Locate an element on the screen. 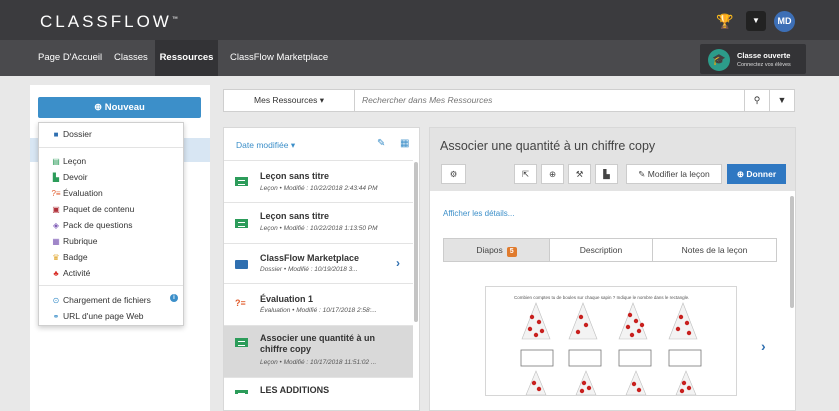 Image resolution: width=839 pixels, height=411 pixels. nav-item-home: Page D'Accueil is located at coordinates (70, 58).